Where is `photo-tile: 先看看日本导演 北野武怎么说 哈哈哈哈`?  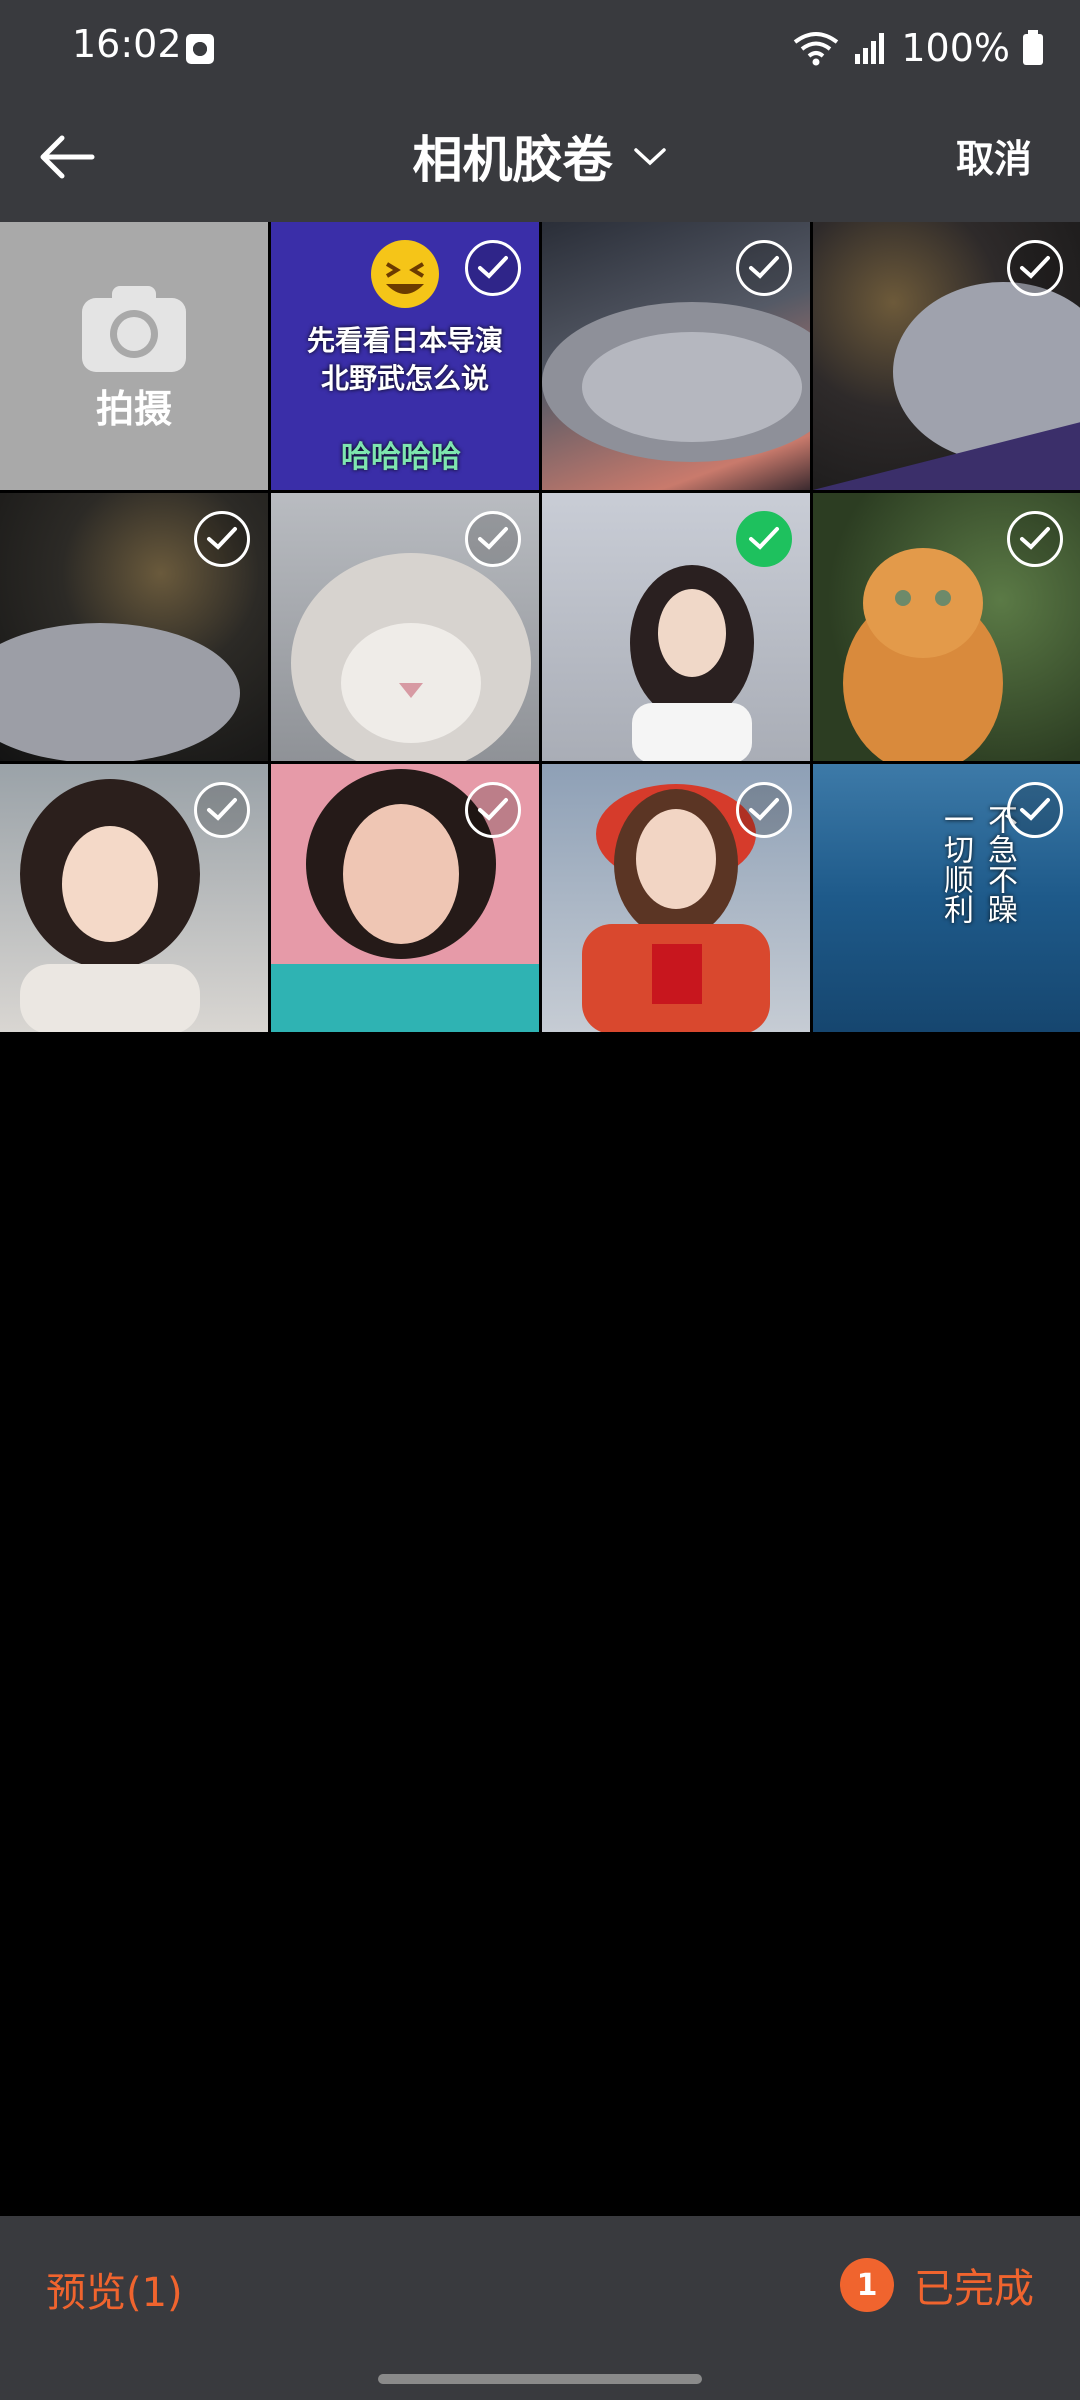 photo-tile: 先看看日本导演 北野武怎么说 哈哈哈哈 is located at coordinates (405, 356).